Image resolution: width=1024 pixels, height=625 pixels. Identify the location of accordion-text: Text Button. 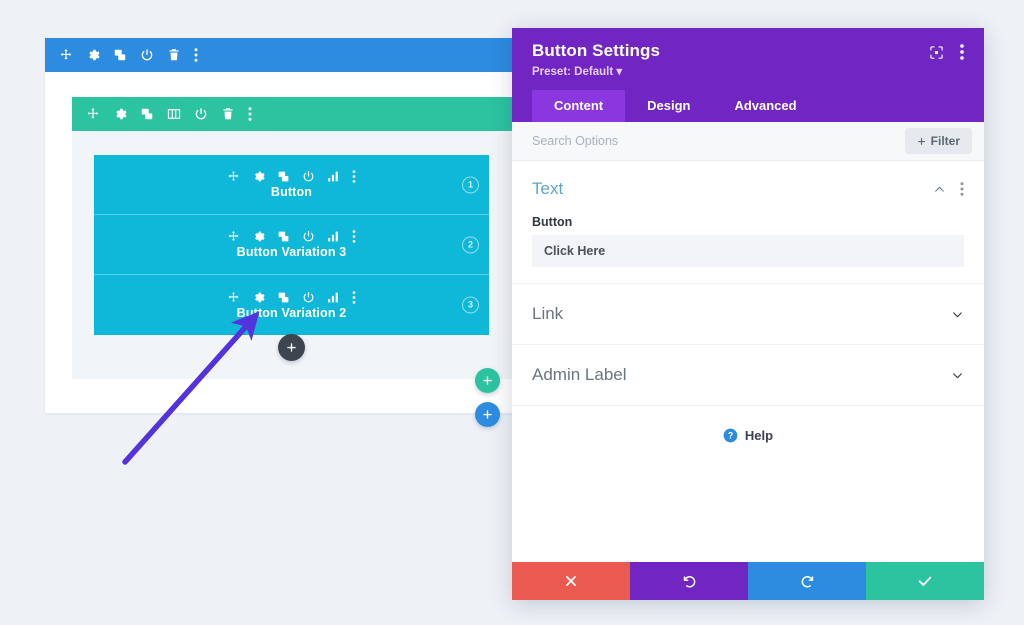
(748, 222).